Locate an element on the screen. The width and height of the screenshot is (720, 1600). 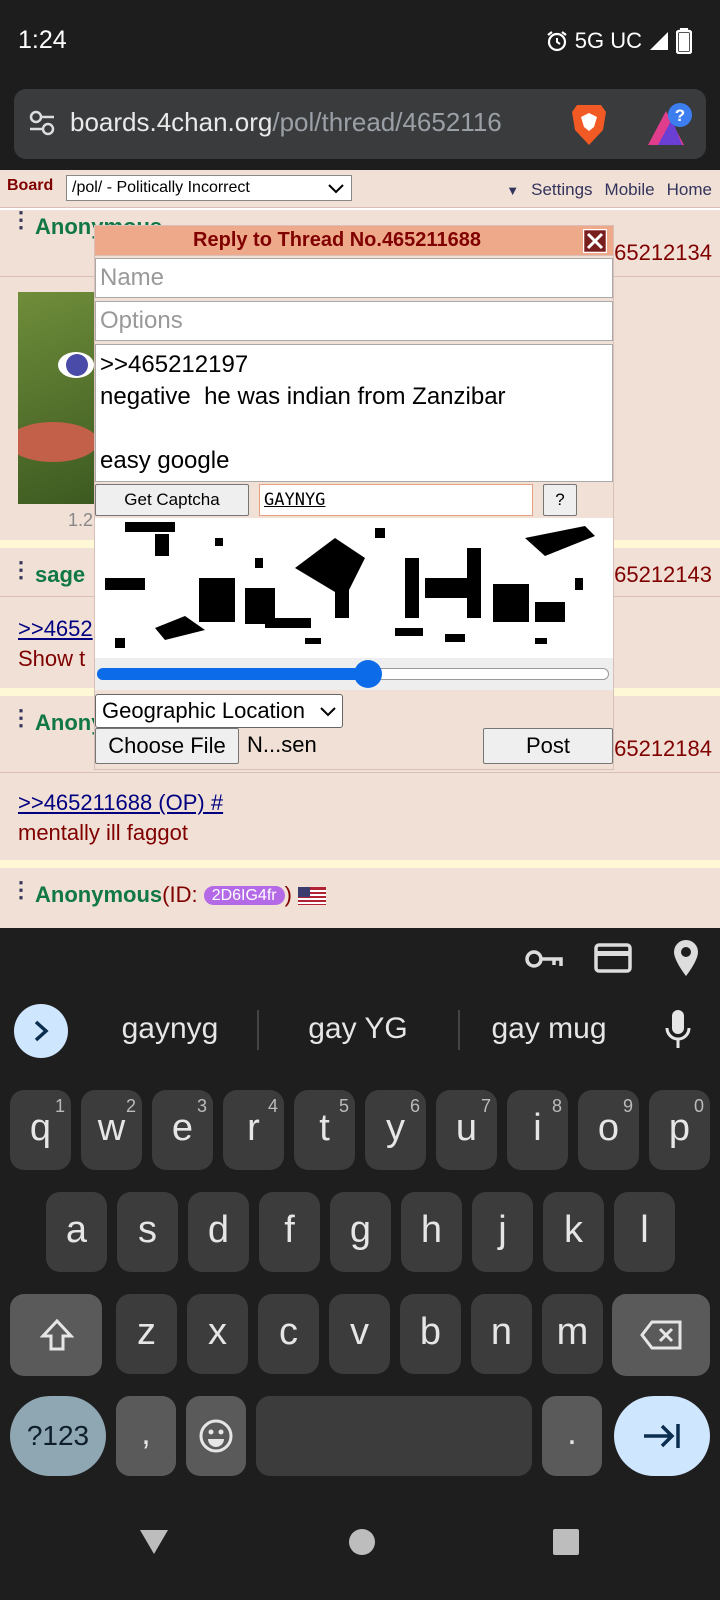
status-time: 1:24 is located at coordinates (42, 40).